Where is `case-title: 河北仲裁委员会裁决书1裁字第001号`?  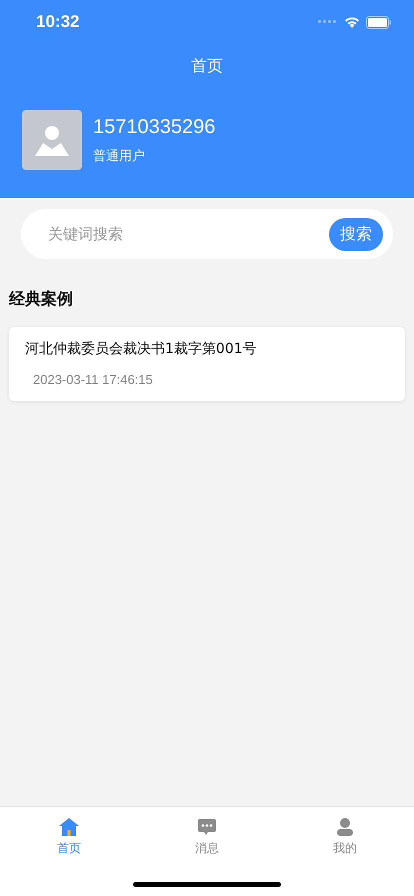 case-title: 河北仲裁委员会裁决书1裁字第001号 is located at coordinates (141, 349).